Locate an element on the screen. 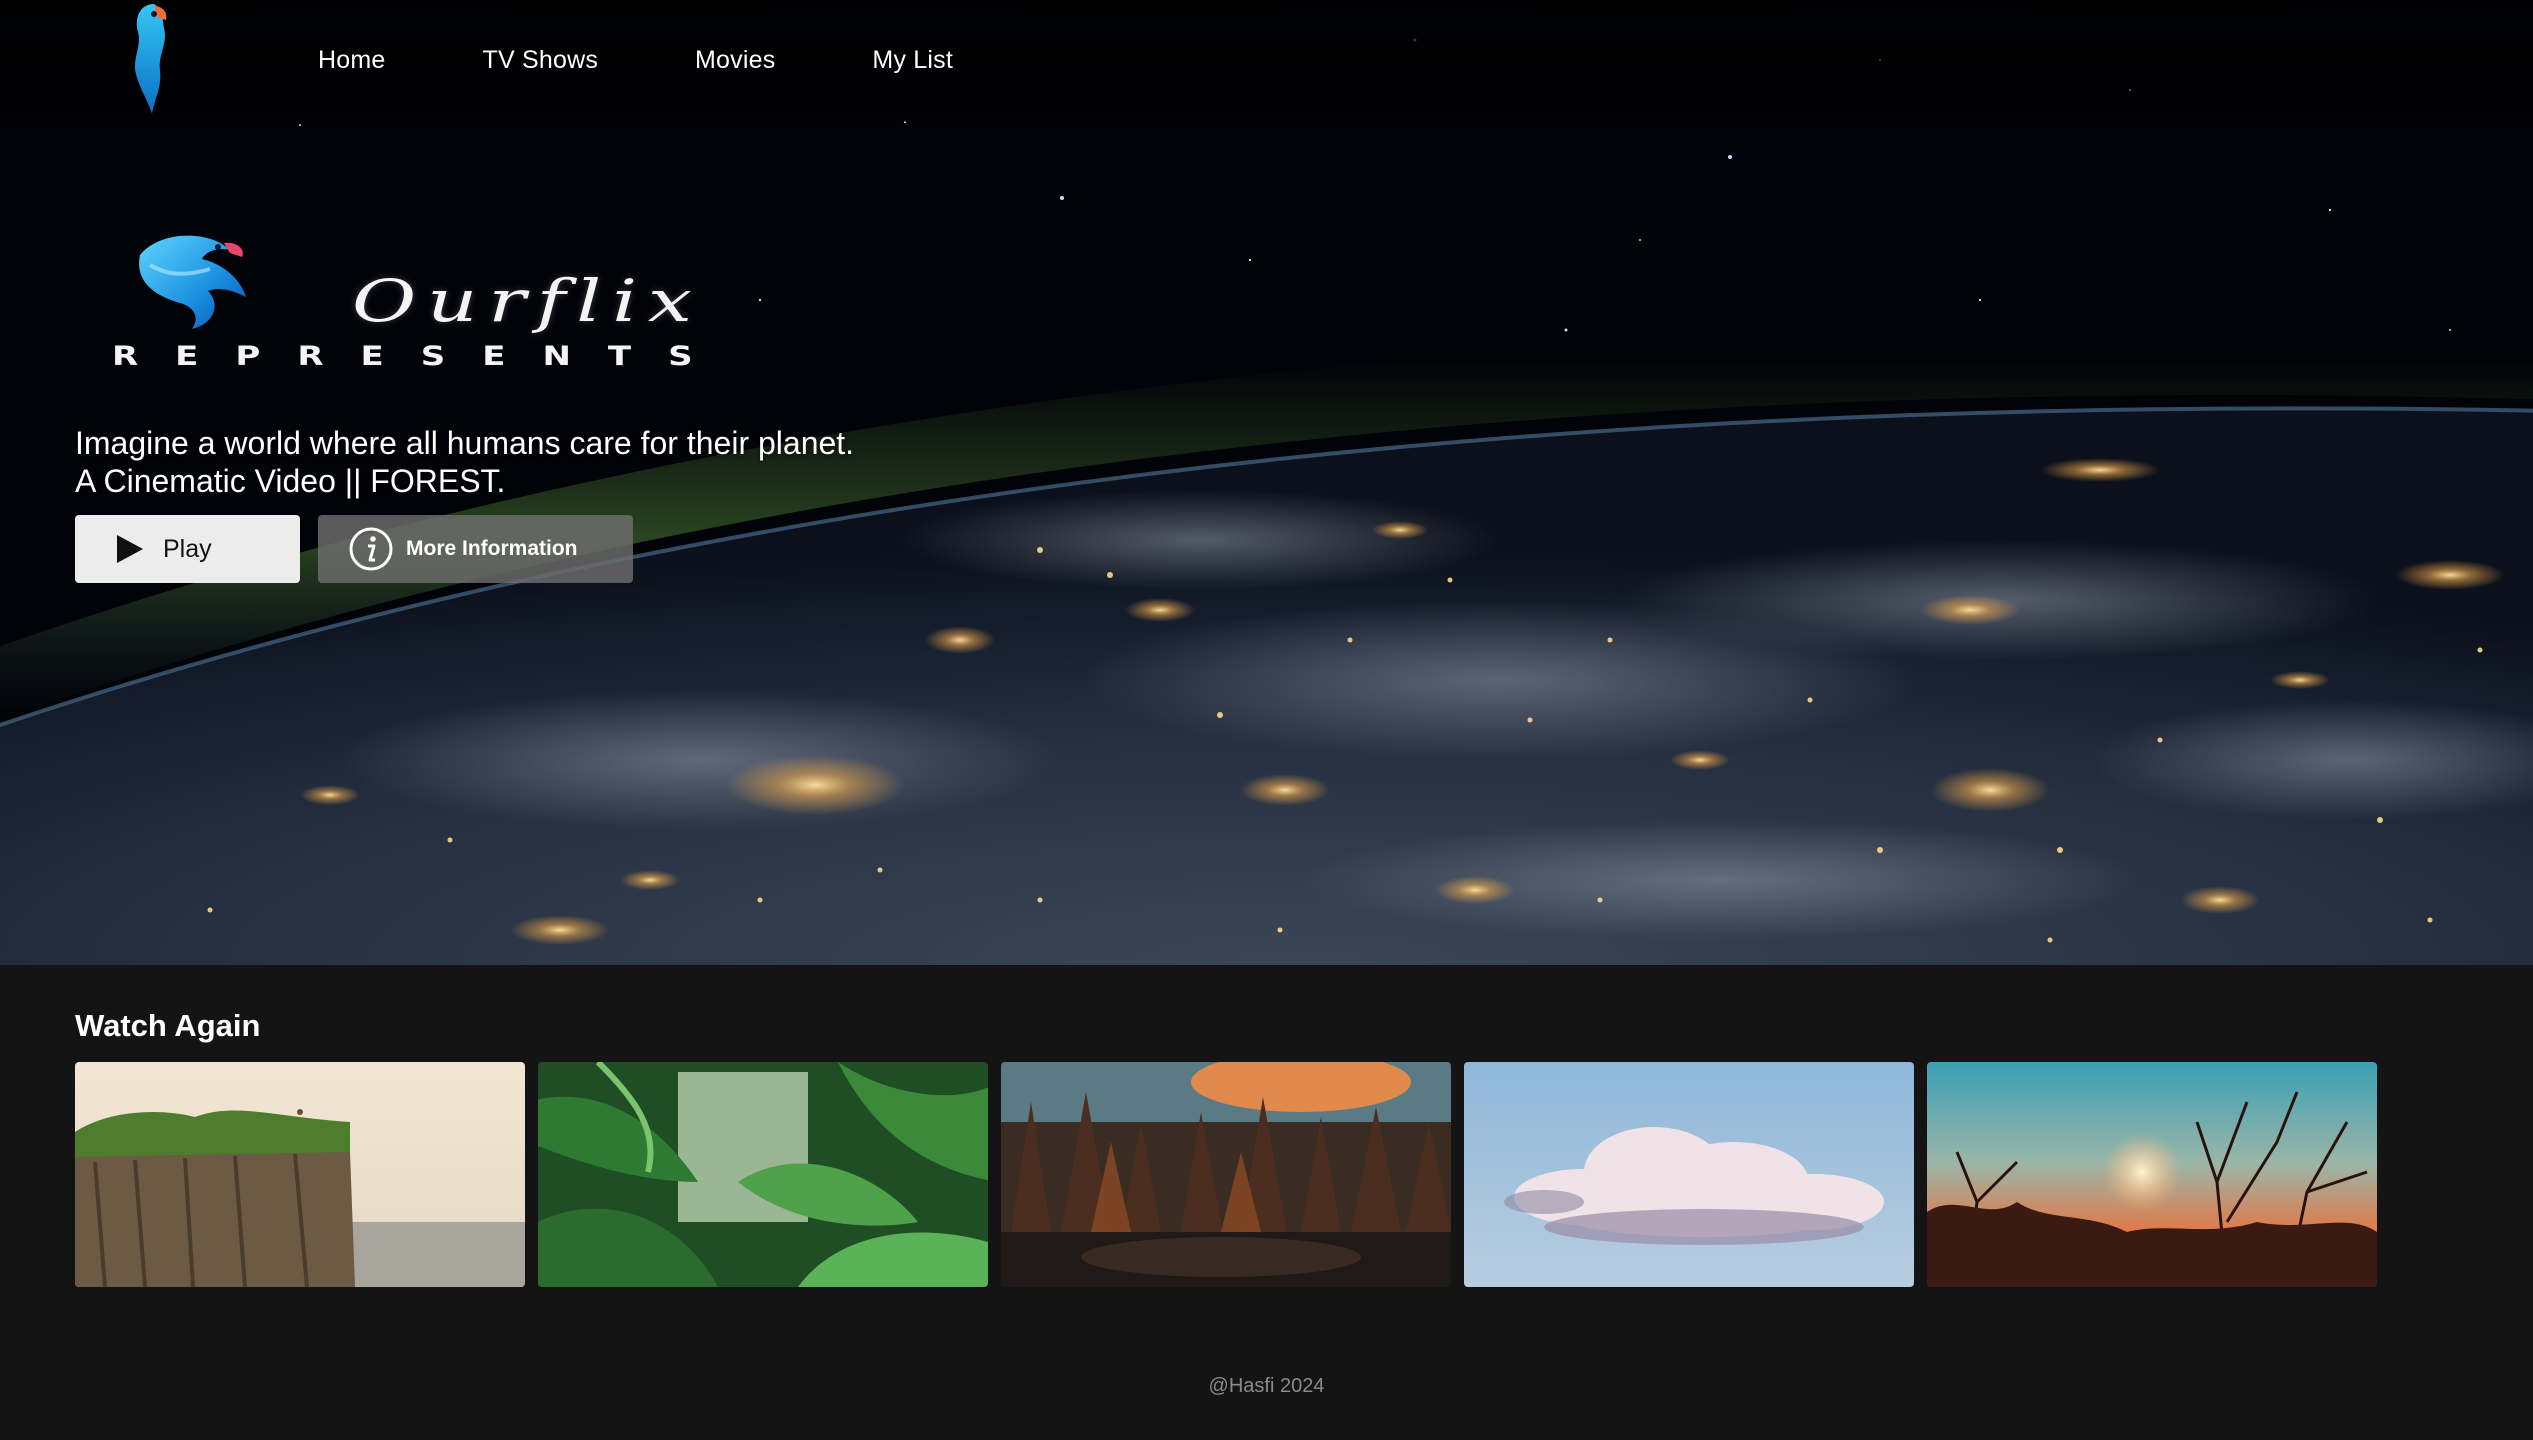 This screenshot has width=2533, height=1440. cliff-ocean-thumbnail is located at coordinates (300, 1174).